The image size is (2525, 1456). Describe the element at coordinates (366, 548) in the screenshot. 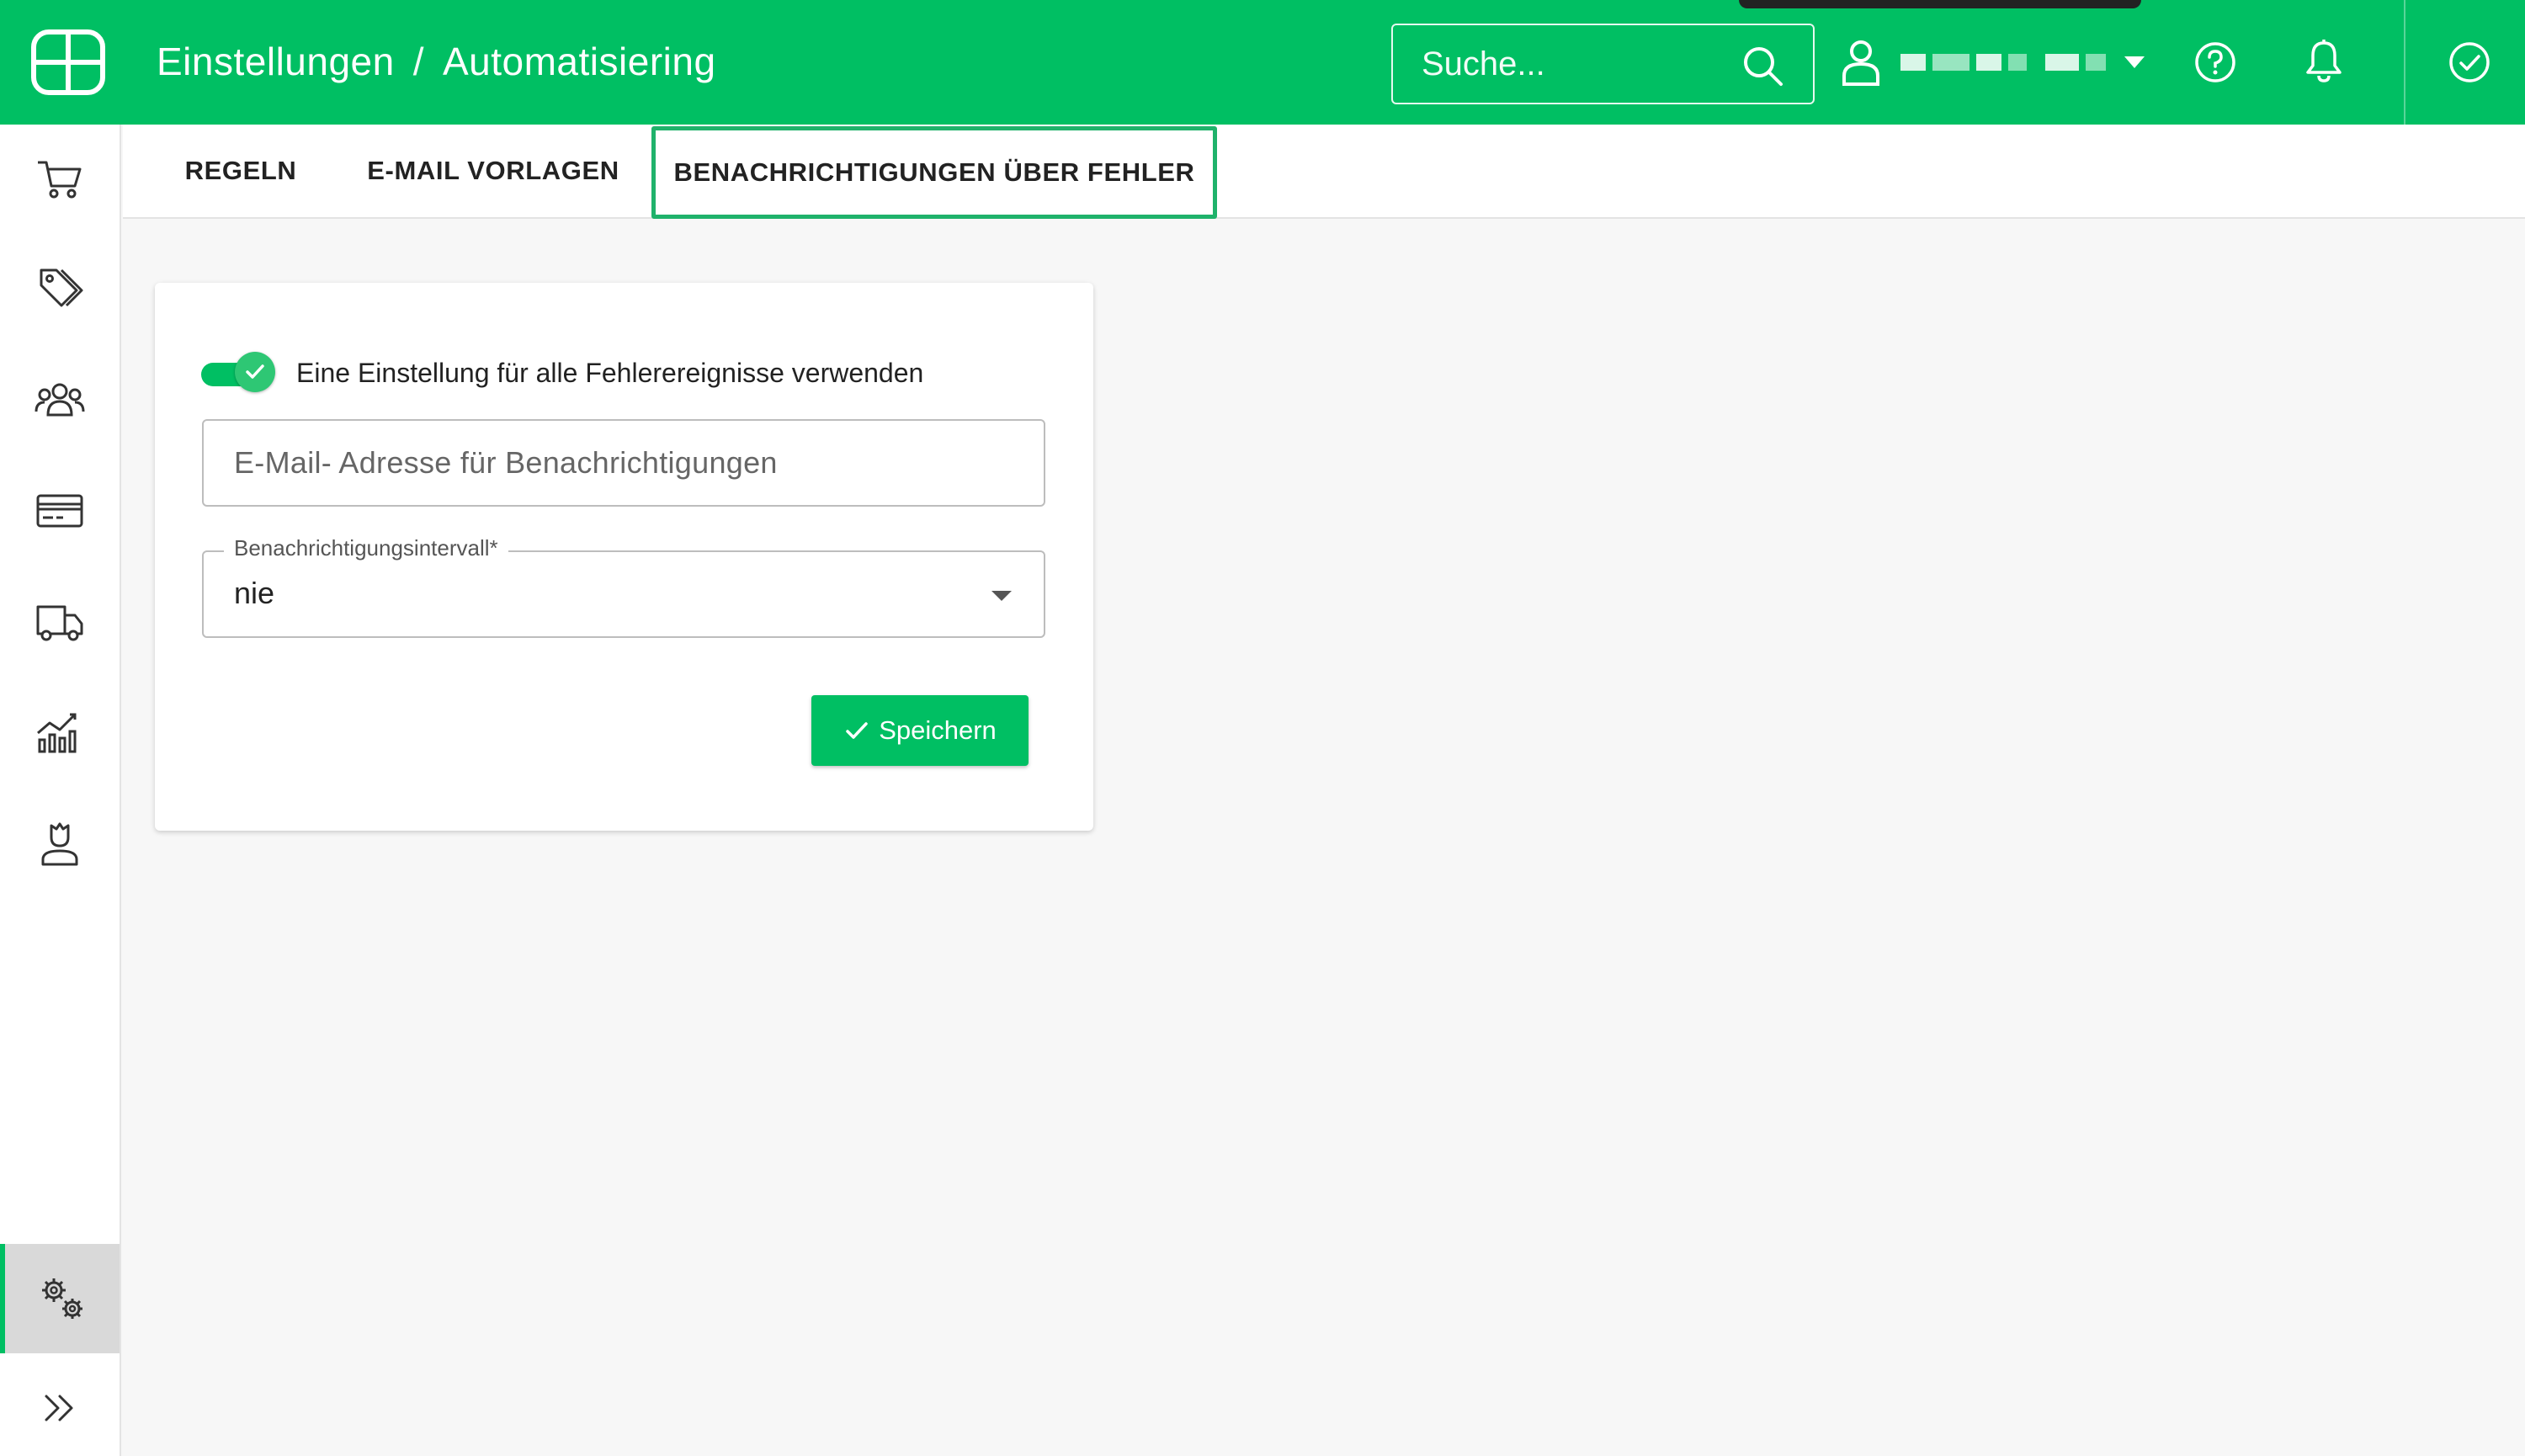

I see `interval-label: Benachrichtigungsintervall*` at that location.